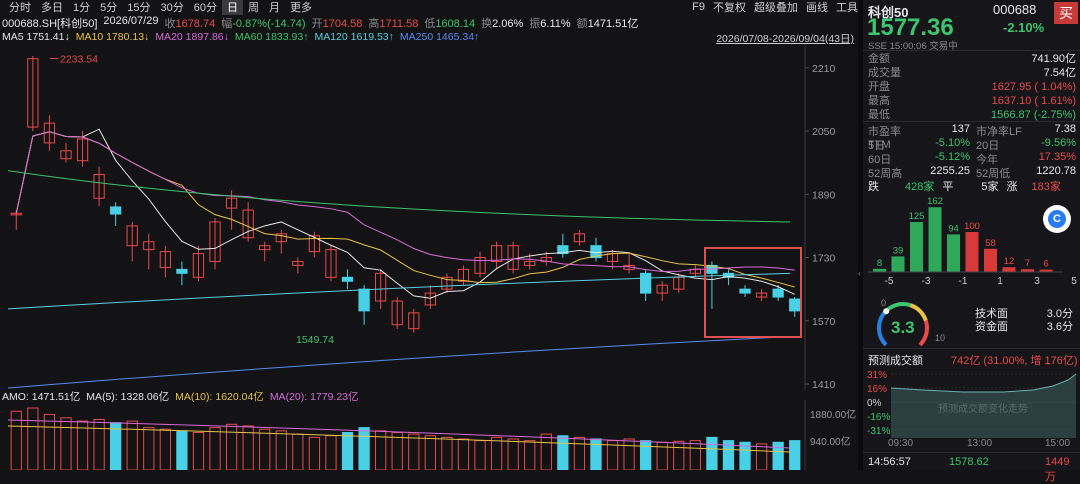  I want to click on open-value: 1704.58, so click(342, 24).